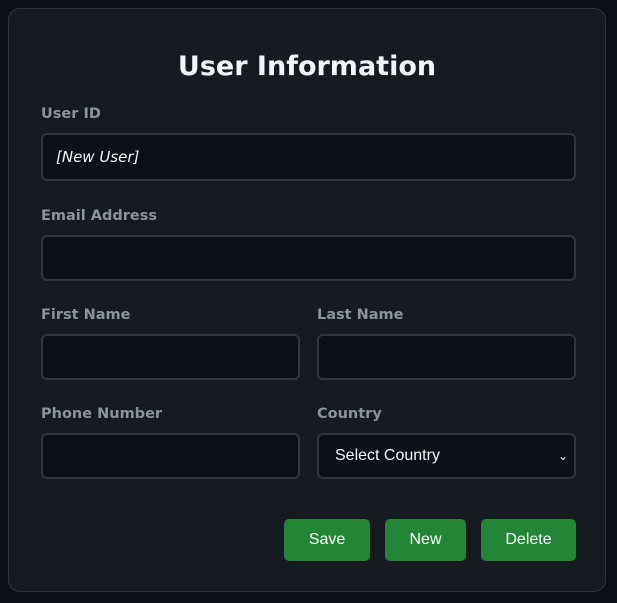 This screenshot has width=617, height=603. I want to click on last-name-label: Last Name, so click(360, 315).